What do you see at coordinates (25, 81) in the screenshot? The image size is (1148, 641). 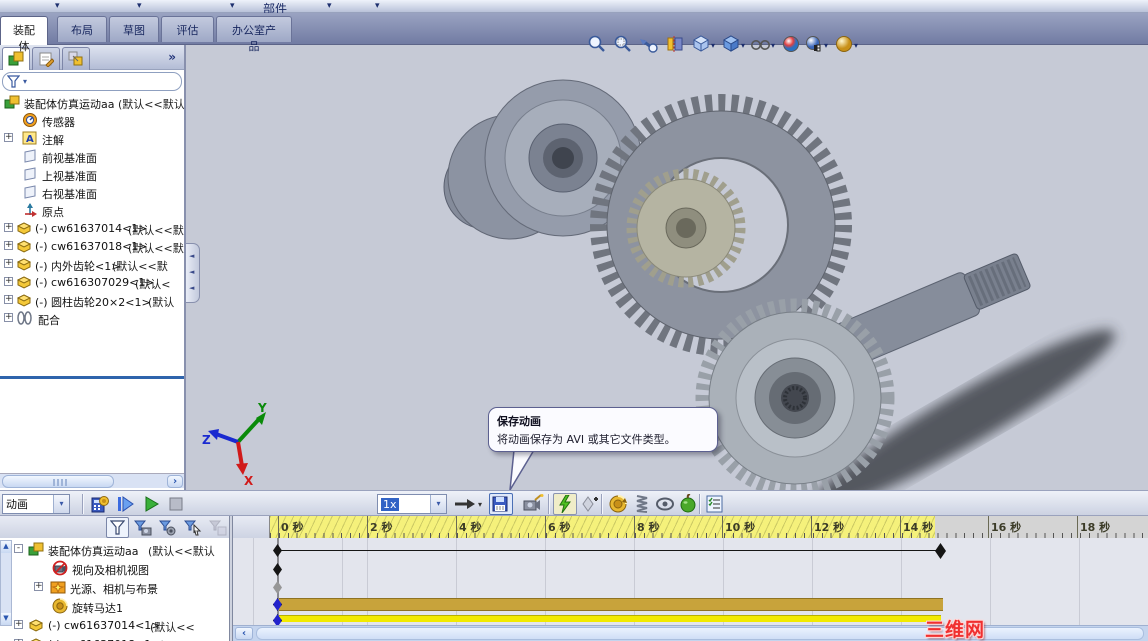 I see `filter-dropdown-icon: ▾` at bounding box center [25, 81].